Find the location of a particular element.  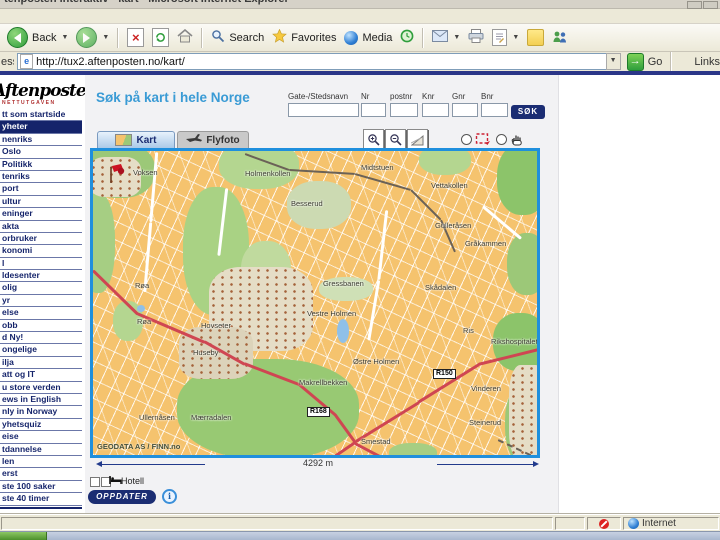

tab-kart: Kart is located at coordinates (136, 139).